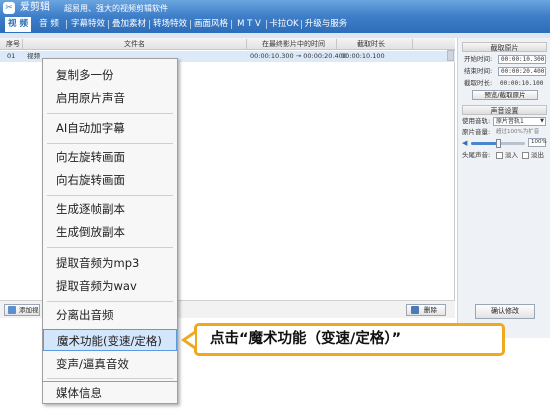 This screenshot has width=550, height=410. Describe the element at coordinates (504, 47) in the screenshot. I see `clip-section-header: 截取原片` at that location.